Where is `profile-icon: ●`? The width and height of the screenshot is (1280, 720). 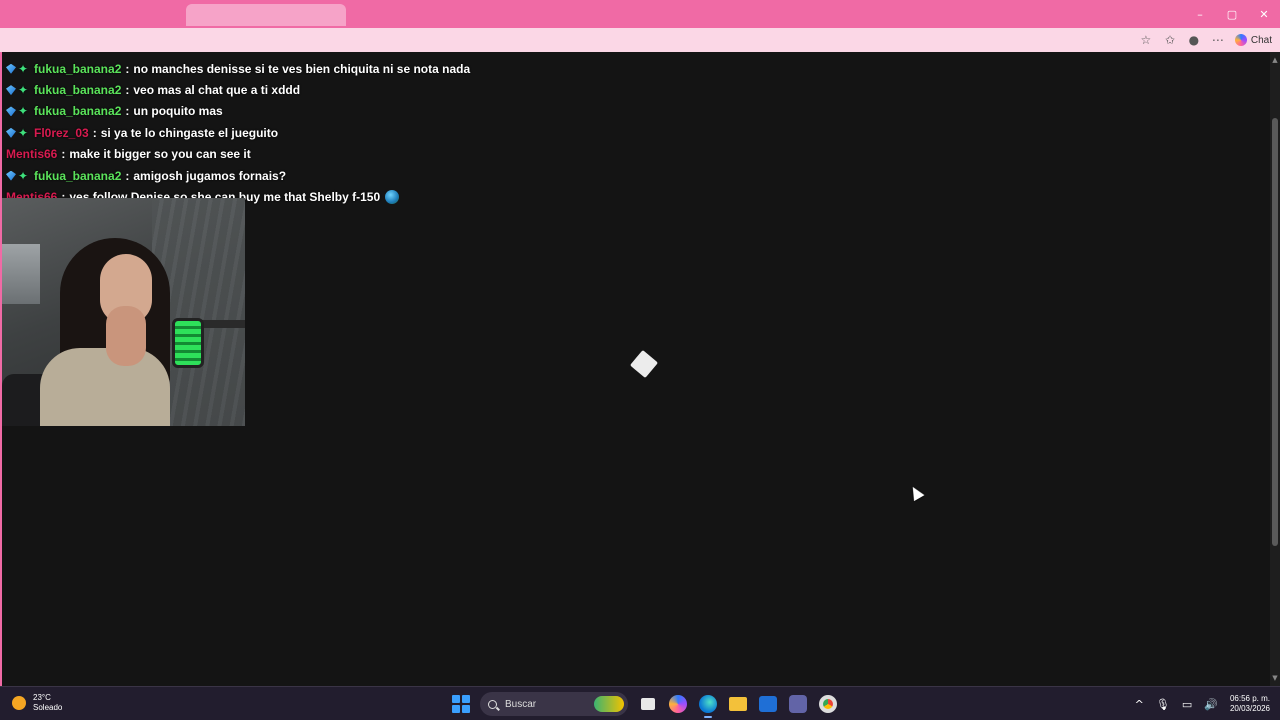
profile-icon: ● is located at coordinates (1194, 40).